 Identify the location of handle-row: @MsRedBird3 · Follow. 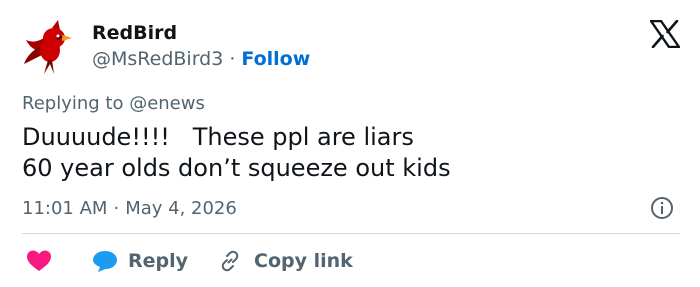
(201, 59).